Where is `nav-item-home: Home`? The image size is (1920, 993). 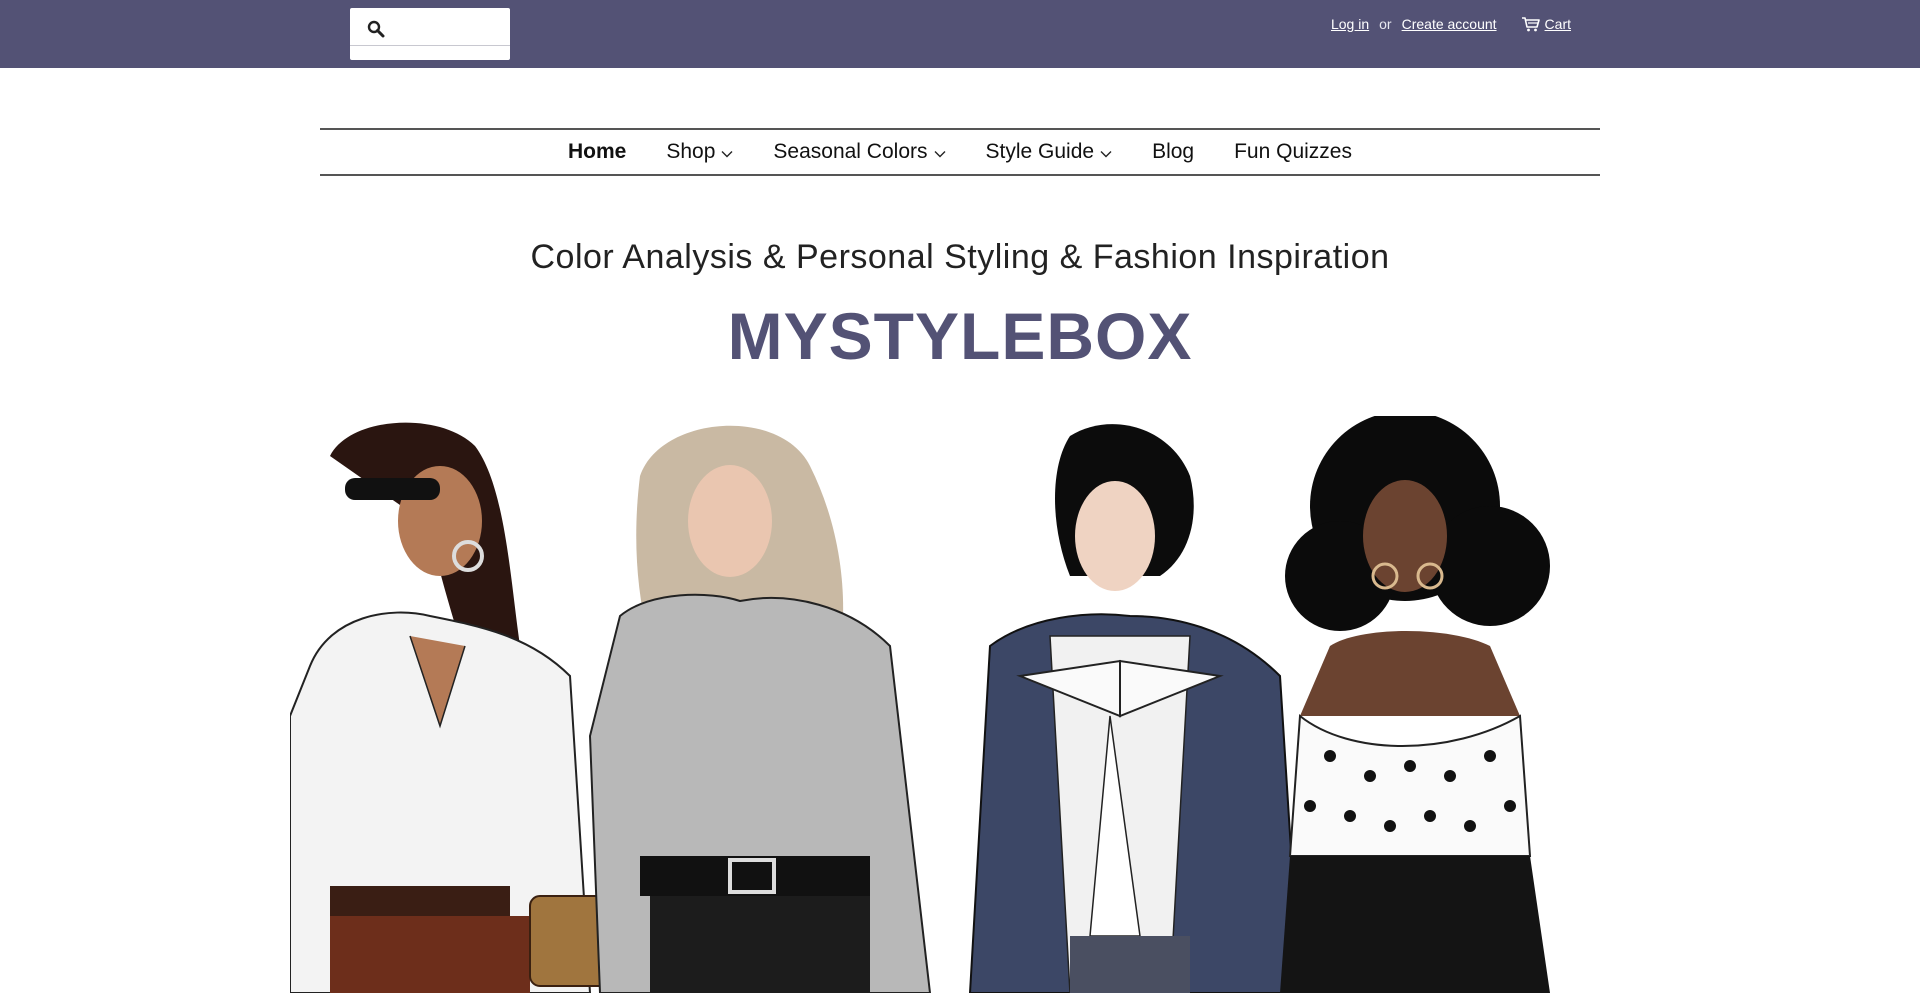
nav-item-home: Home is located at coordinates (597, 152).